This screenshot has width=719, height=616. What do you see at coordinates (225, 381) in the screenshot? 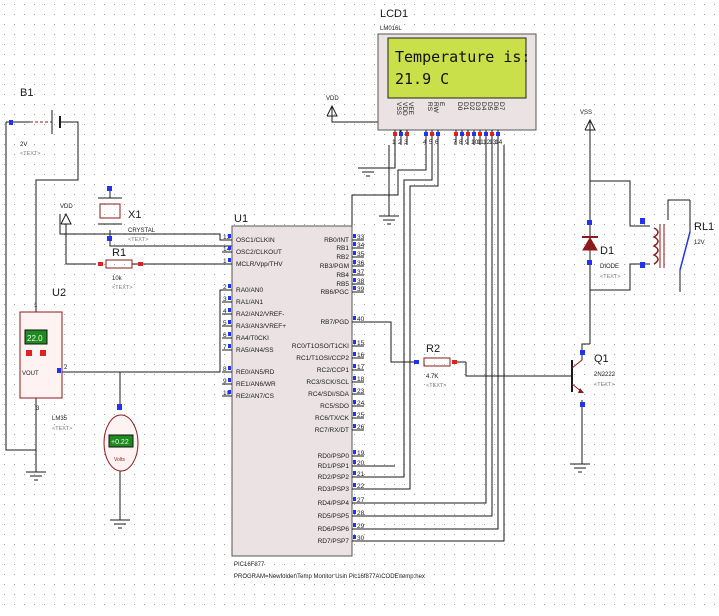
I see `mcu-pin-number: 9` at bounding box center [225, 381].